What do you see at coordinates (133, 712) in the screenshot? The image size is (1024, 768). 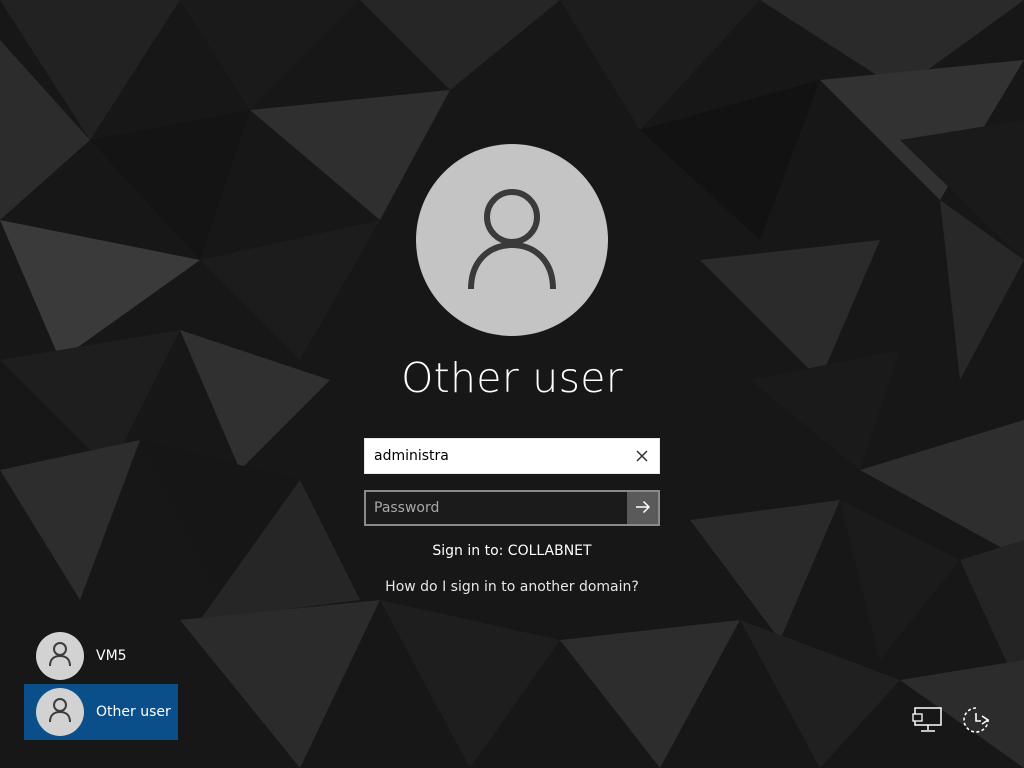 I see `user-list-item-label: Other user` at bounding box center [133, 712].